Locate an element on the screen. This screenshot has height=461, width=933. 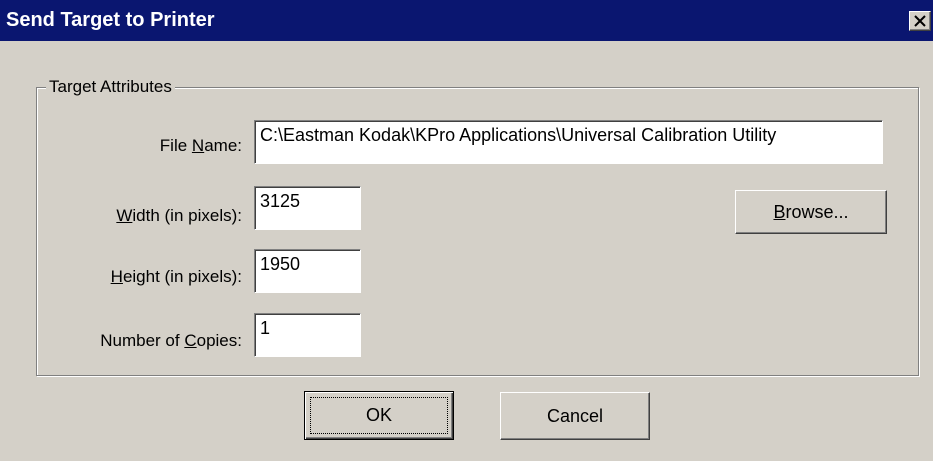
file-name-accelerator: N is located at coordinates (198, 145).